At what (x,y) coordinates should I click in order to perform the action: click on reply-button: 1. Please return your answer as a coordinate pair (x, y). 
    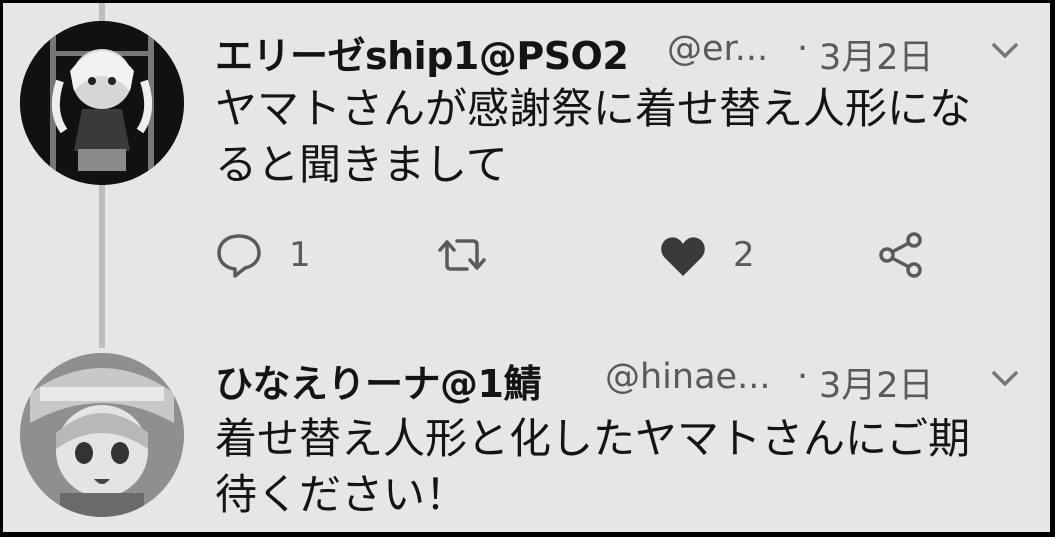
    Looking at the image, I should click on (263, 255).